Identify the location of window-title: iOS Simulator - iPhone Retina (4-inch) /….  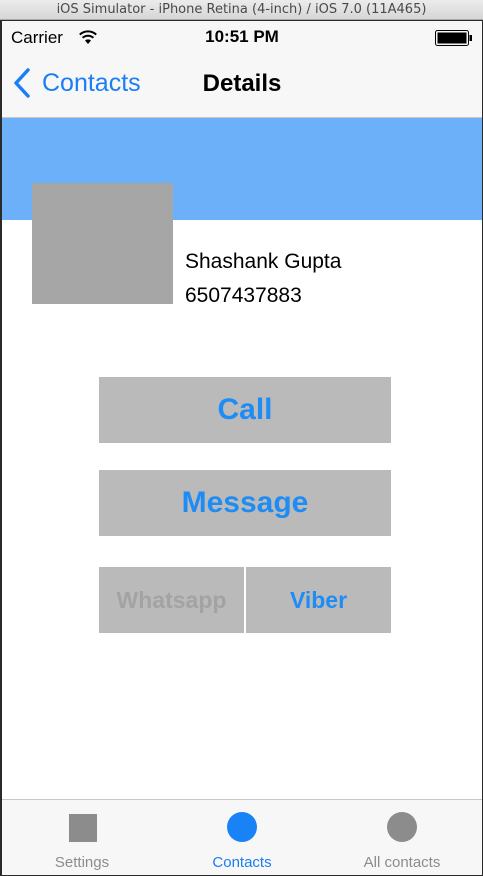
(241, 10).